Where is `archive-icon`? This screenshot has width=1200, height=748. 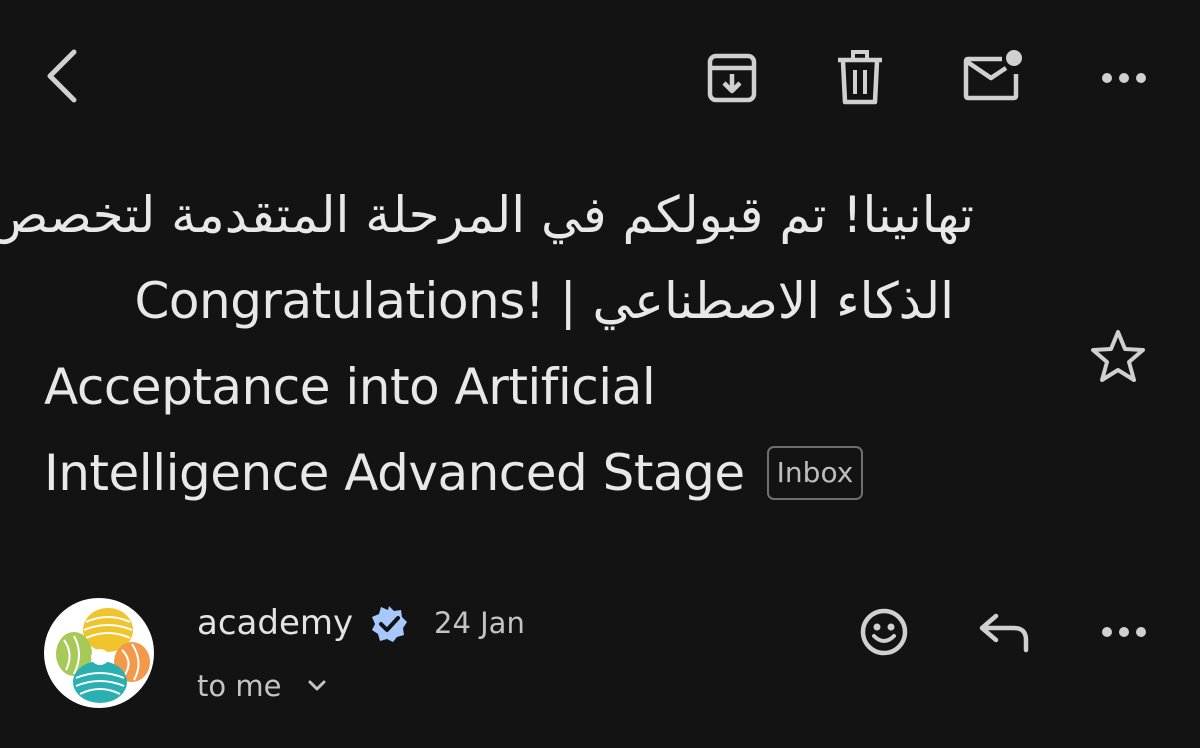
archive-icon is located at coordinates (732, 78).